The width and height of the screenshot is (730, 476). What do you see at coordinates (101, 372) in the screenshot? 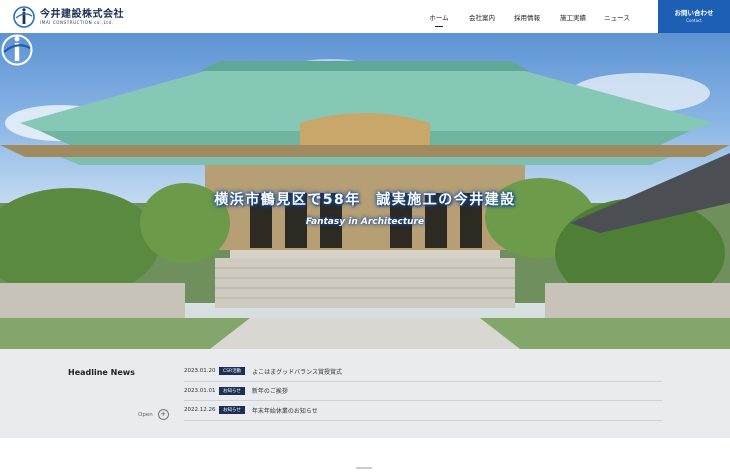
I see `news-heading: Headline News` at bounding box center [101, 372].